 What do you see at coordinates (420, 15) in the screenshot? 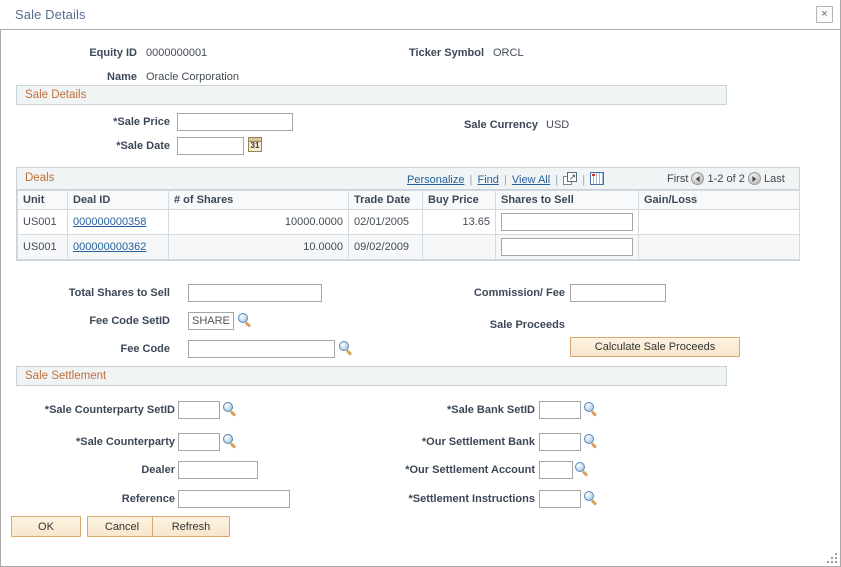
I see `dialog-titlebar: Sale Details ×` at bounding box center [420, 15].